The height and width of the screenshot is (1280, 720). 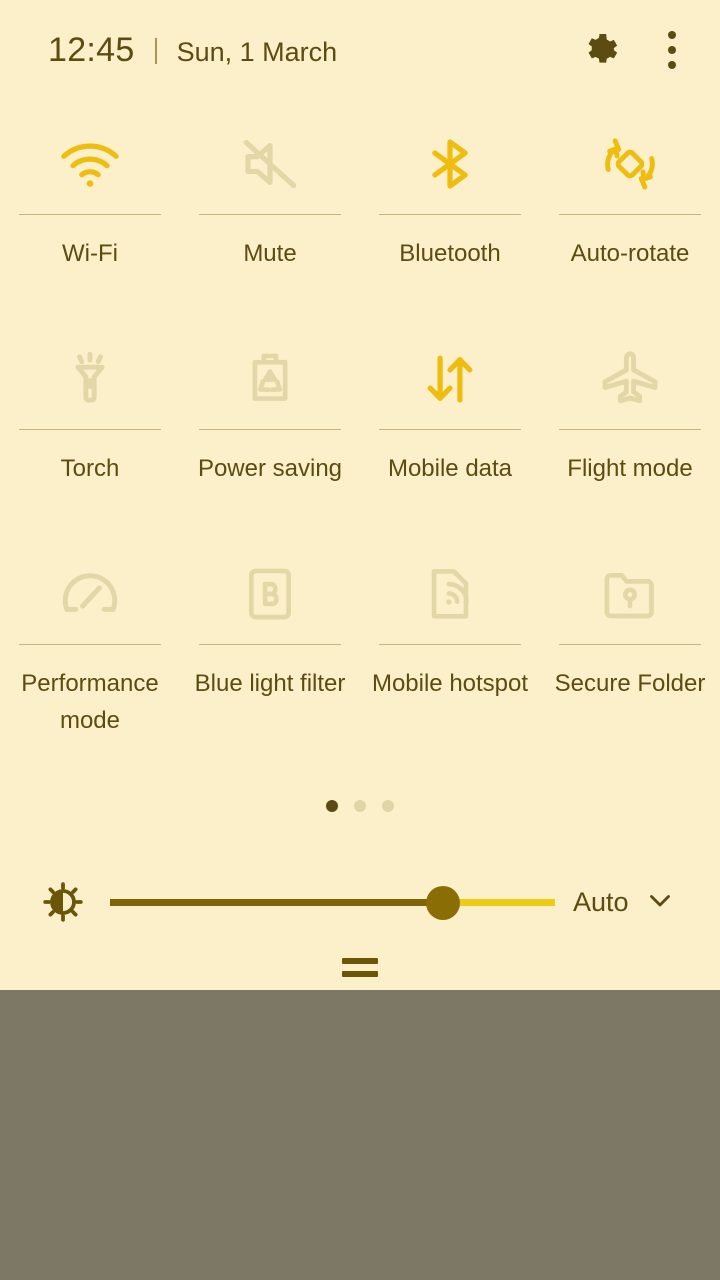 I want to click on tile-torch: Torch, so click(x=90, y=440).